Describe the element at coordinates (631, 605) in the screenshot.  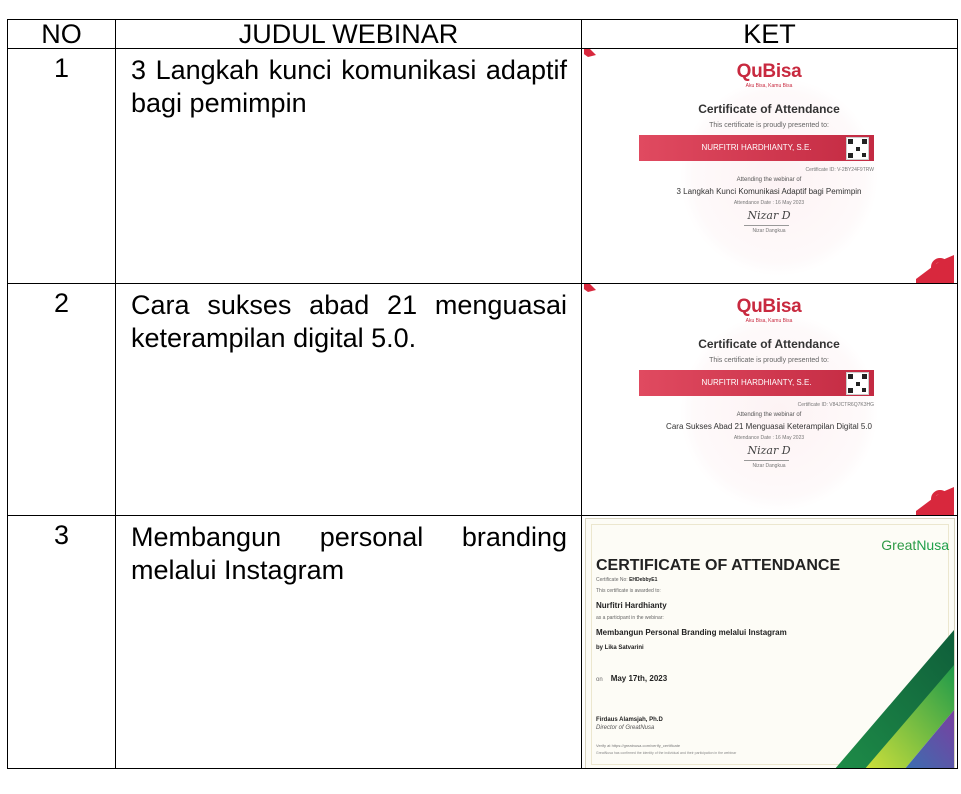
I see `recipient-name: Nurfitri Hardhianty` at that location.